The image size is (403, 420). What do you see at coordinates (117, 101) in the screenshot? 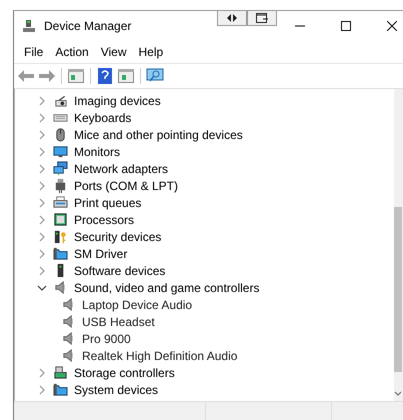
I see `tree-item: Imaging devices` at bounding box center [117, 101].